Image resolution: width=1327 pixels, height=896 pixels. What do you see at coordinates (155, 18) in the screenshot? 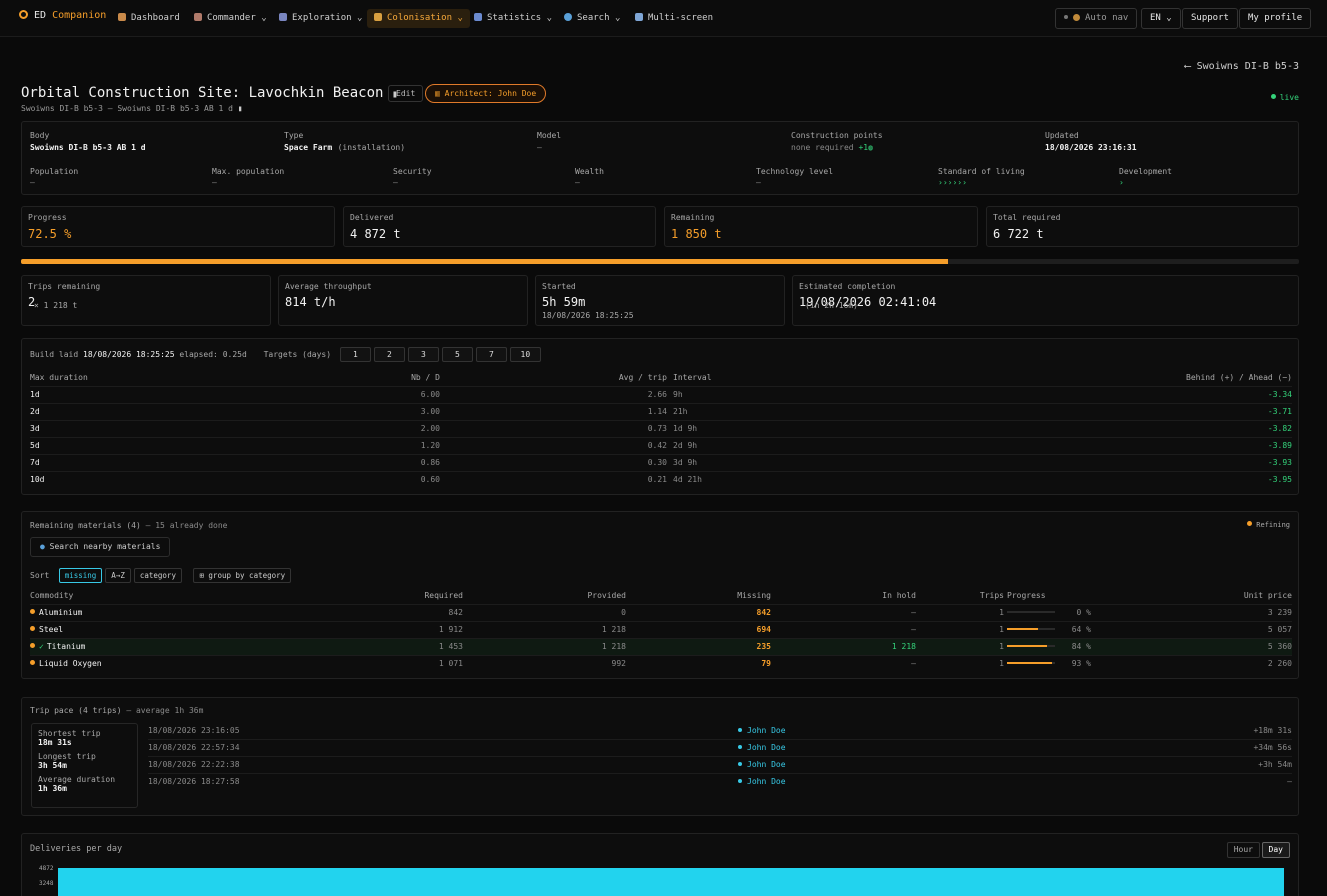
I see `nav-label: Dashboard` at bounding box center [155, 18].